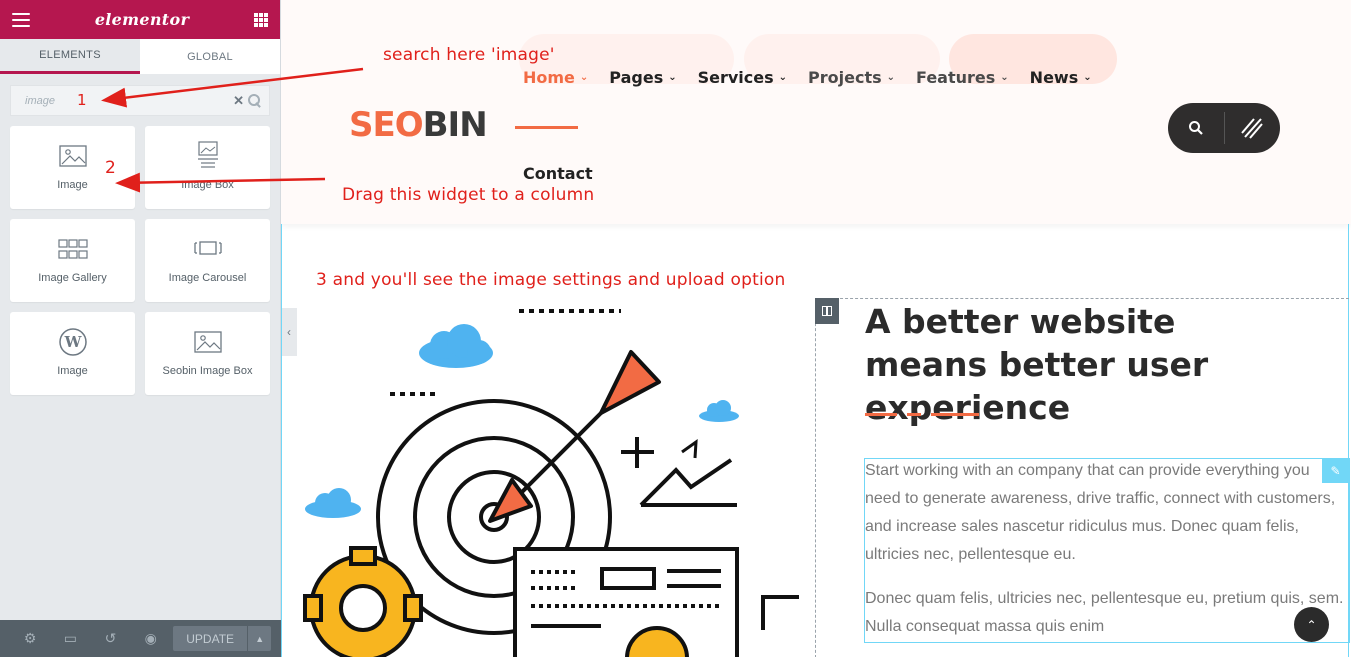 The image size is (1351, 657). I want to click on widget-wp-image: W Image, so click(72, 353).